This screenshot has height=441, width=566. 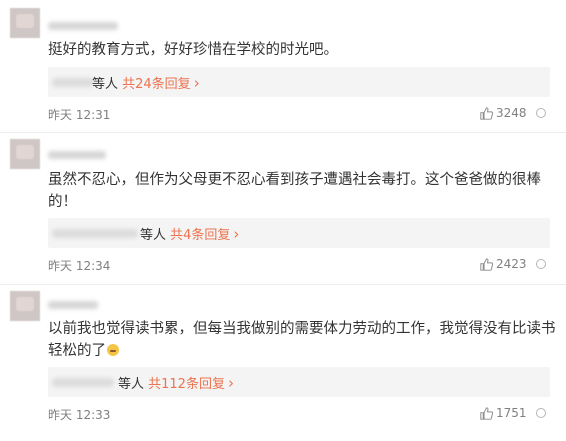 What do you see at coordinates (113, 350) in the screenshot?
I see `emoji-icon` at bounding box center [113, 350].